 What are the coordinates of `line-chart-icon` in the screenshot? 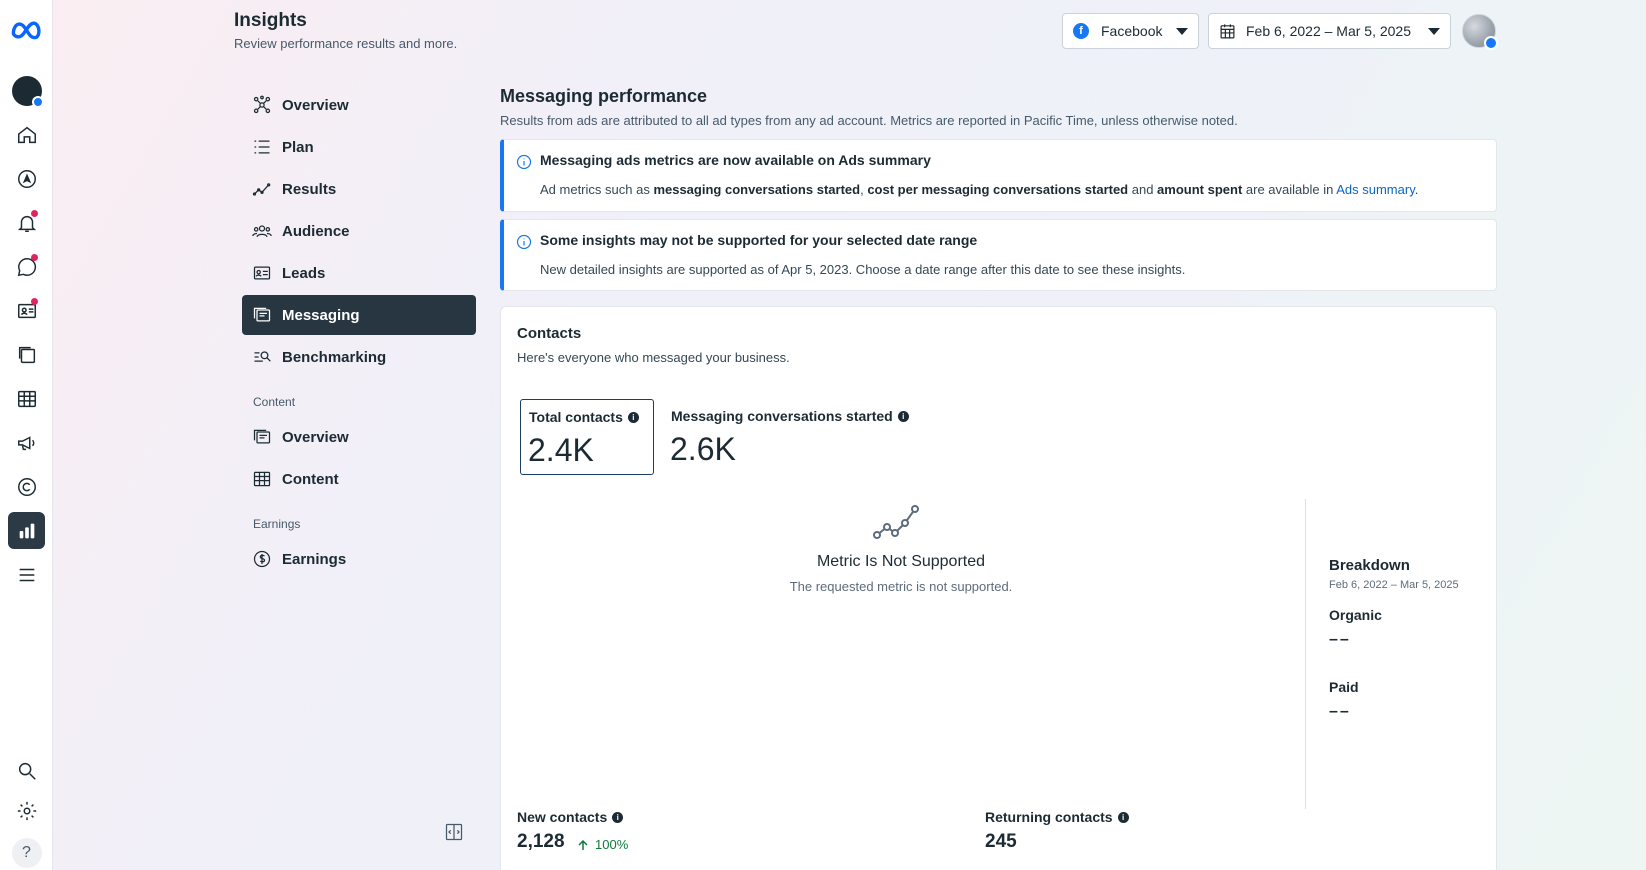 It's located at (896, 522).